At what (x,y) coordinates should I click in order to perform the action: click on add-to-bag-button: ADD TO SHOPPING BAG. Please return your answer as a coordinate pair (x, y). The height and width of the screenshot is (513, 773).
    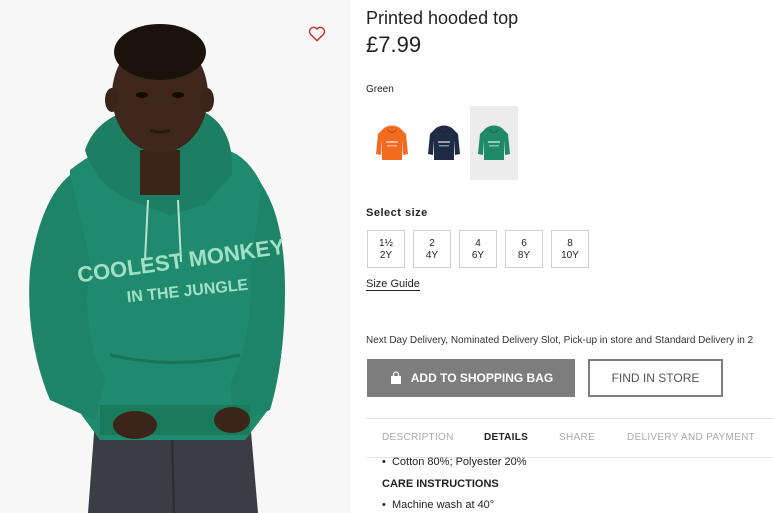
    Looking at the image, I should click on (471, 378).